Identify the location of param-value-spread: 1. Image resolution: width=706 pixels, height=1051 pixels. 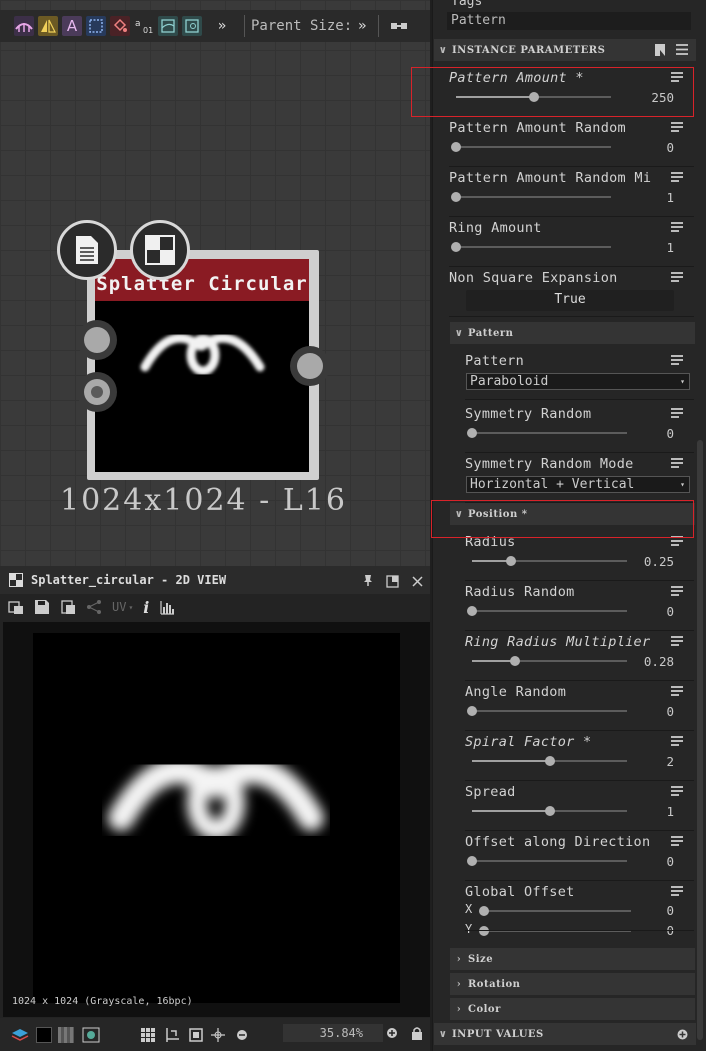
(624, 811).